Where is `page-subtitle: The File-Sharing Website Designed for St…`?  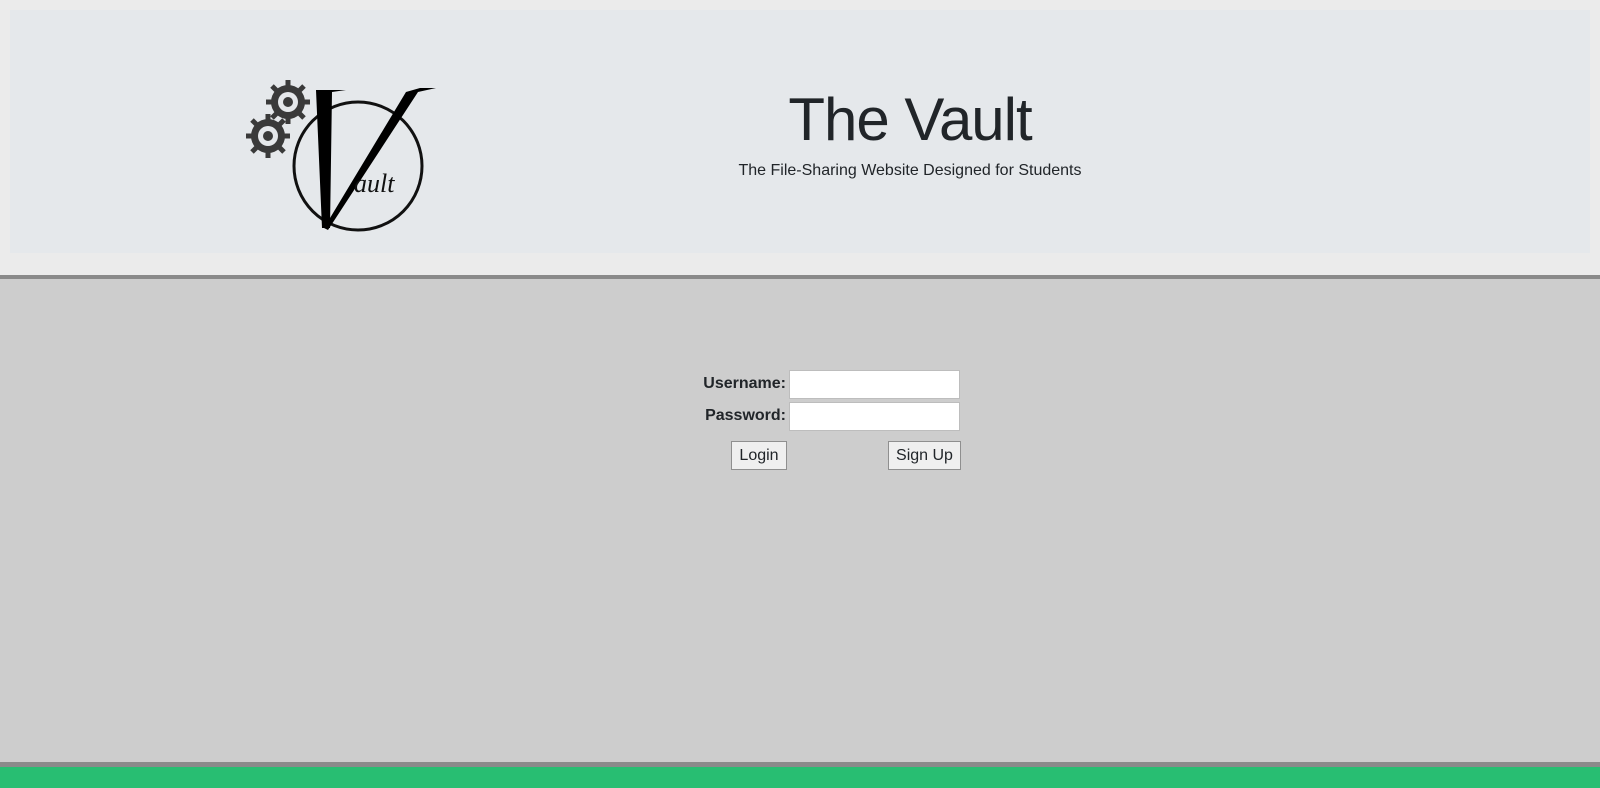
page-subtitle: The File-Sharing Website Designed for St… is located at coordinates (910, 170).